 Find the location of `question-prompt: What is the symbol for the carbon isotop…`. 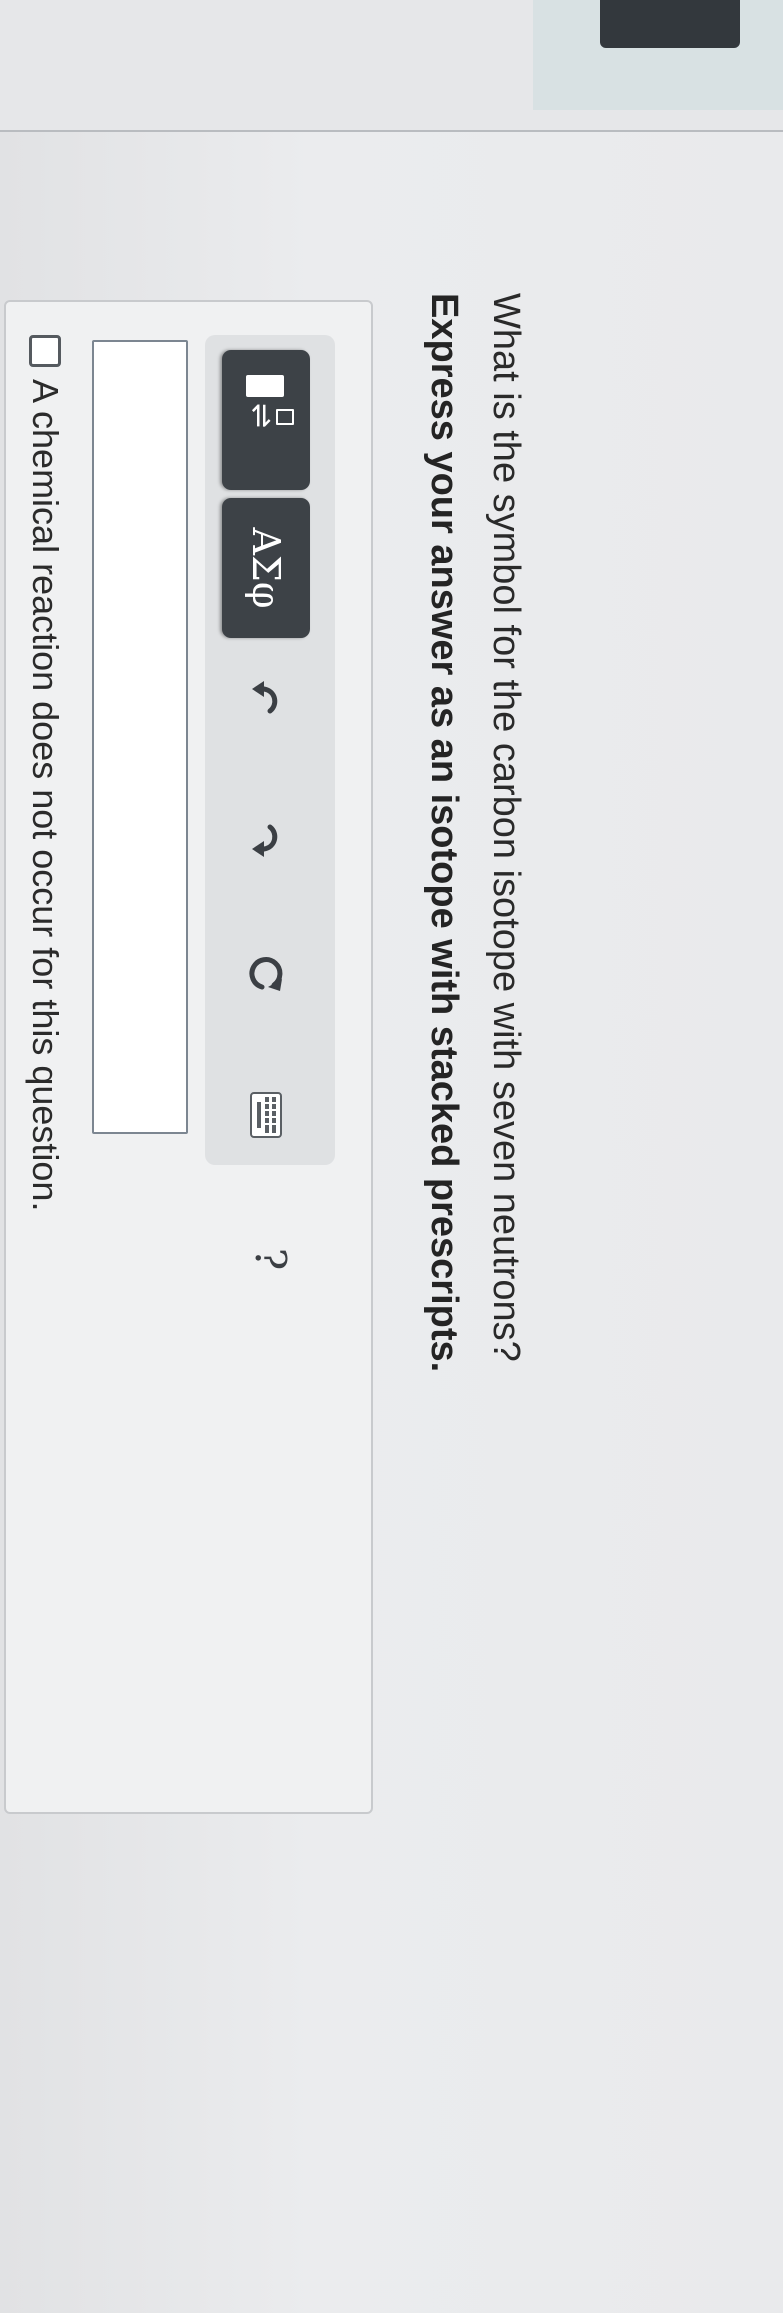

question-prompt: What is the symbol for the carbon isotop… is located at coordinates (506, 827).